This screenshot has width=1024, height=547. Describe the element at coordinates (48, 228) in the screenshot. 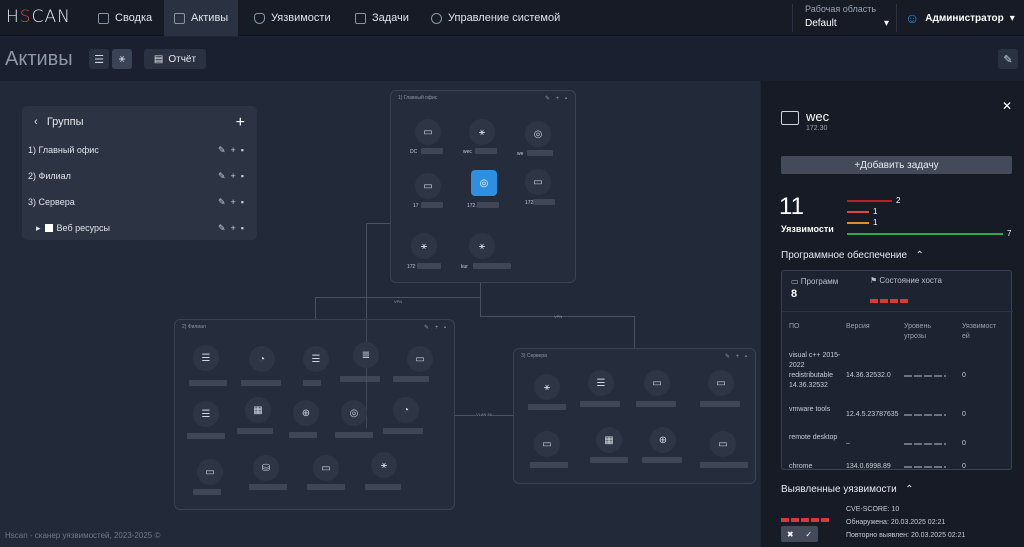

I see `checkbox` at that location.